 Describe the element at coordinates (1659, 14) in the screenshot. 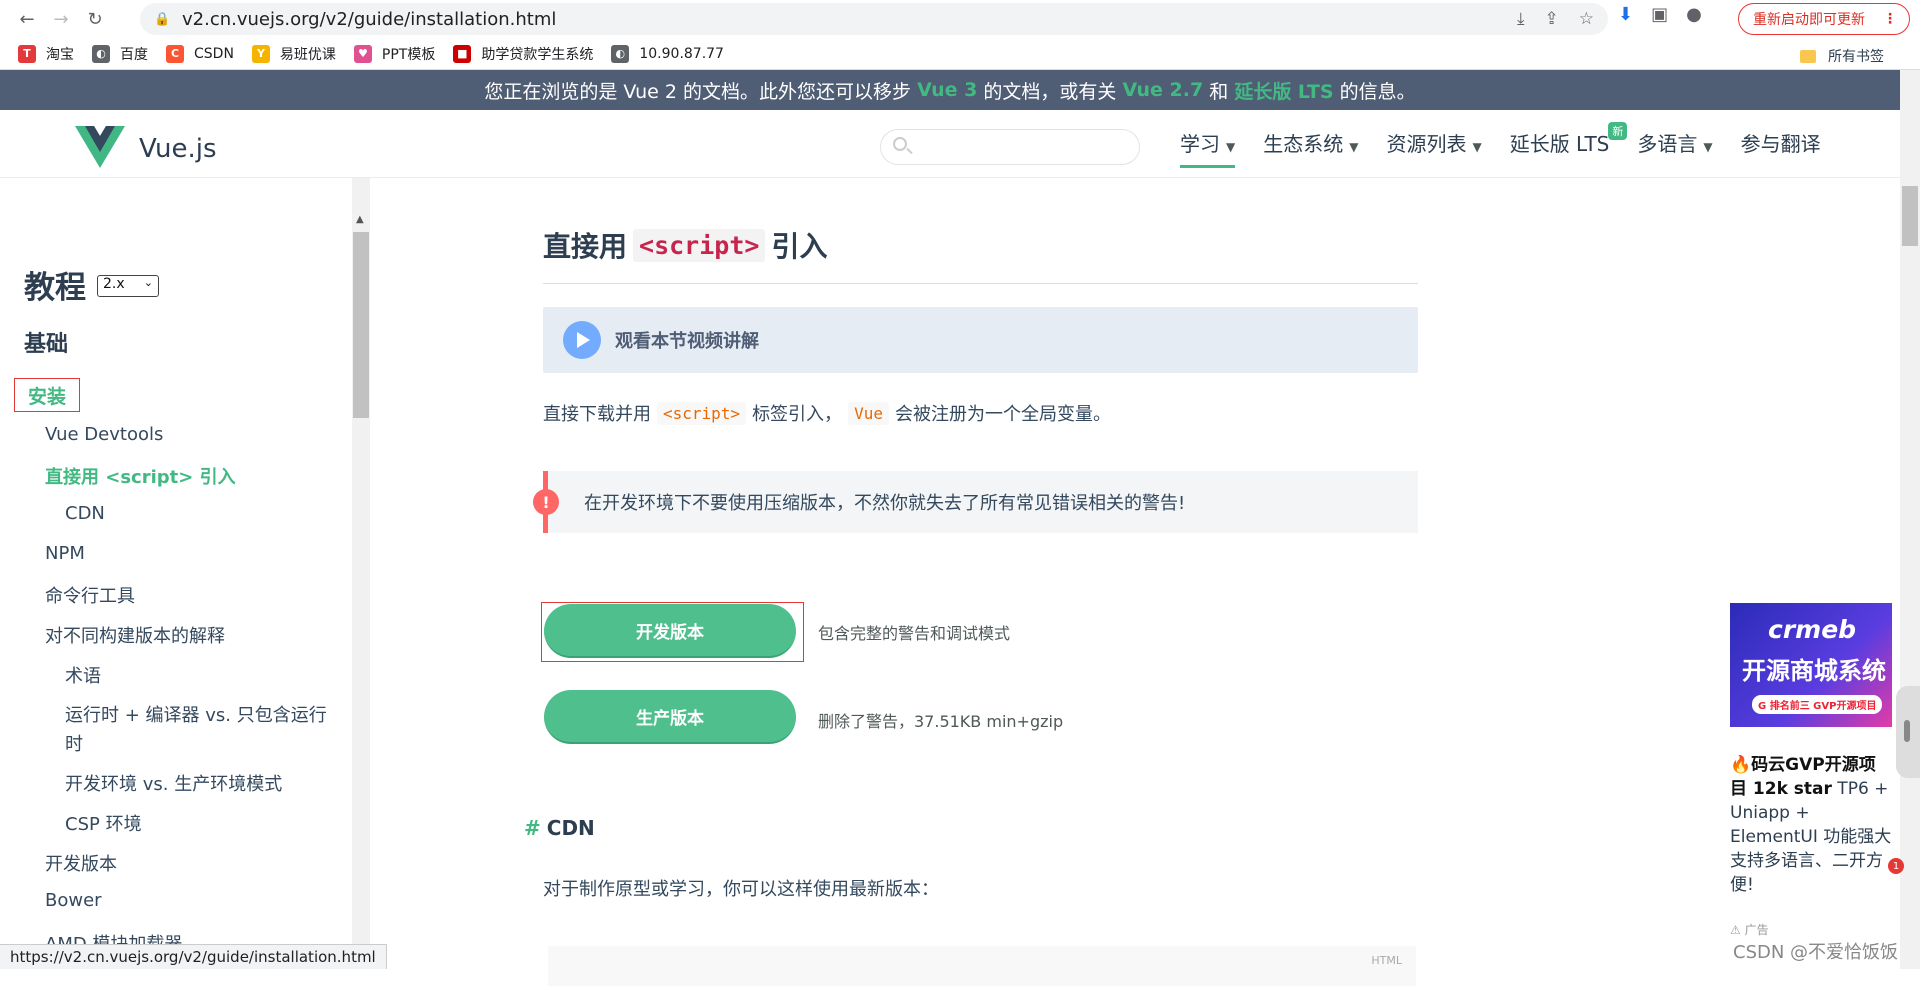

I see `side-panel-icon: ▣` at that location.